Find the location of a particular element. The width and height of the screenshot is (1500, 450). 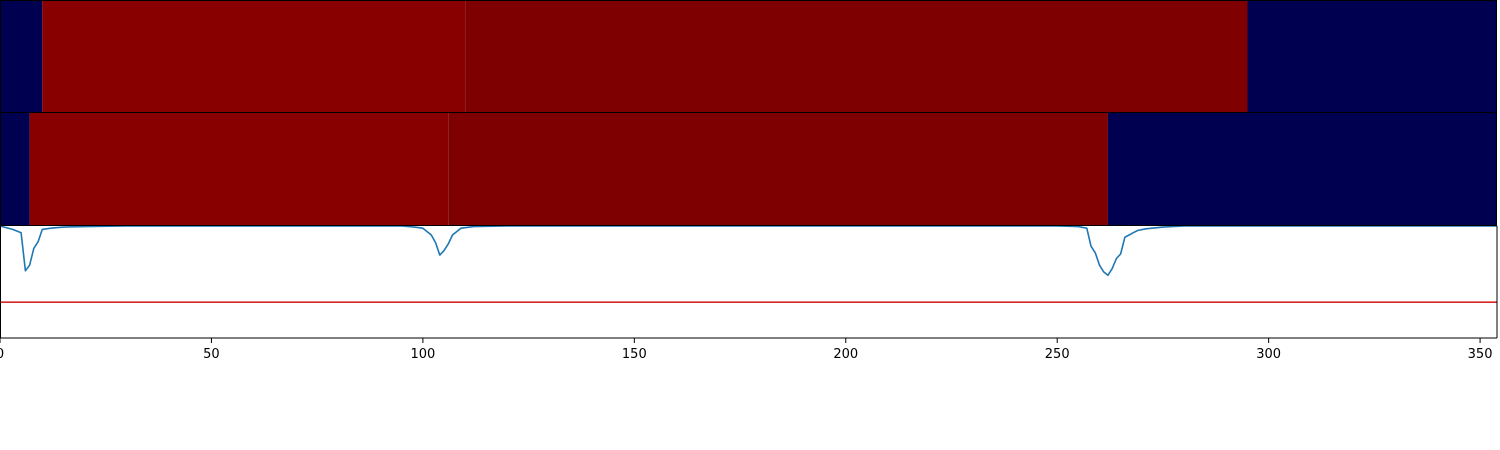

x-tick-label: 100 is located at coordinates (422, 354).